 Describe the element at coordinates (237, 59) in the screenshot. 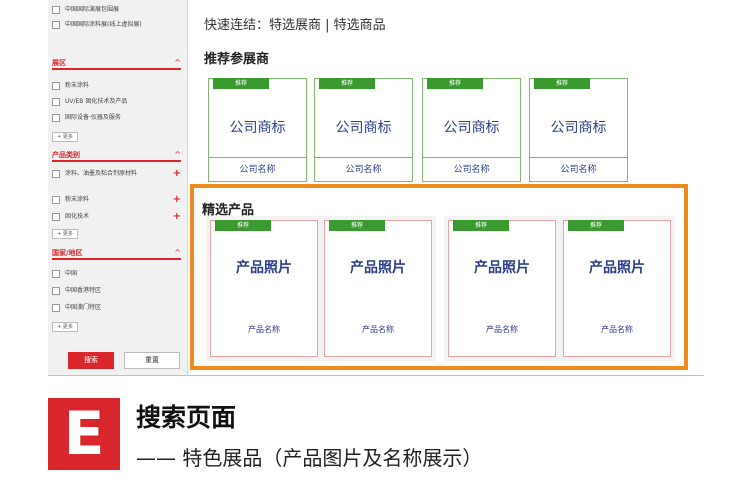

I see `recommended-exhibitors-title: 推荐参展商` at that location.